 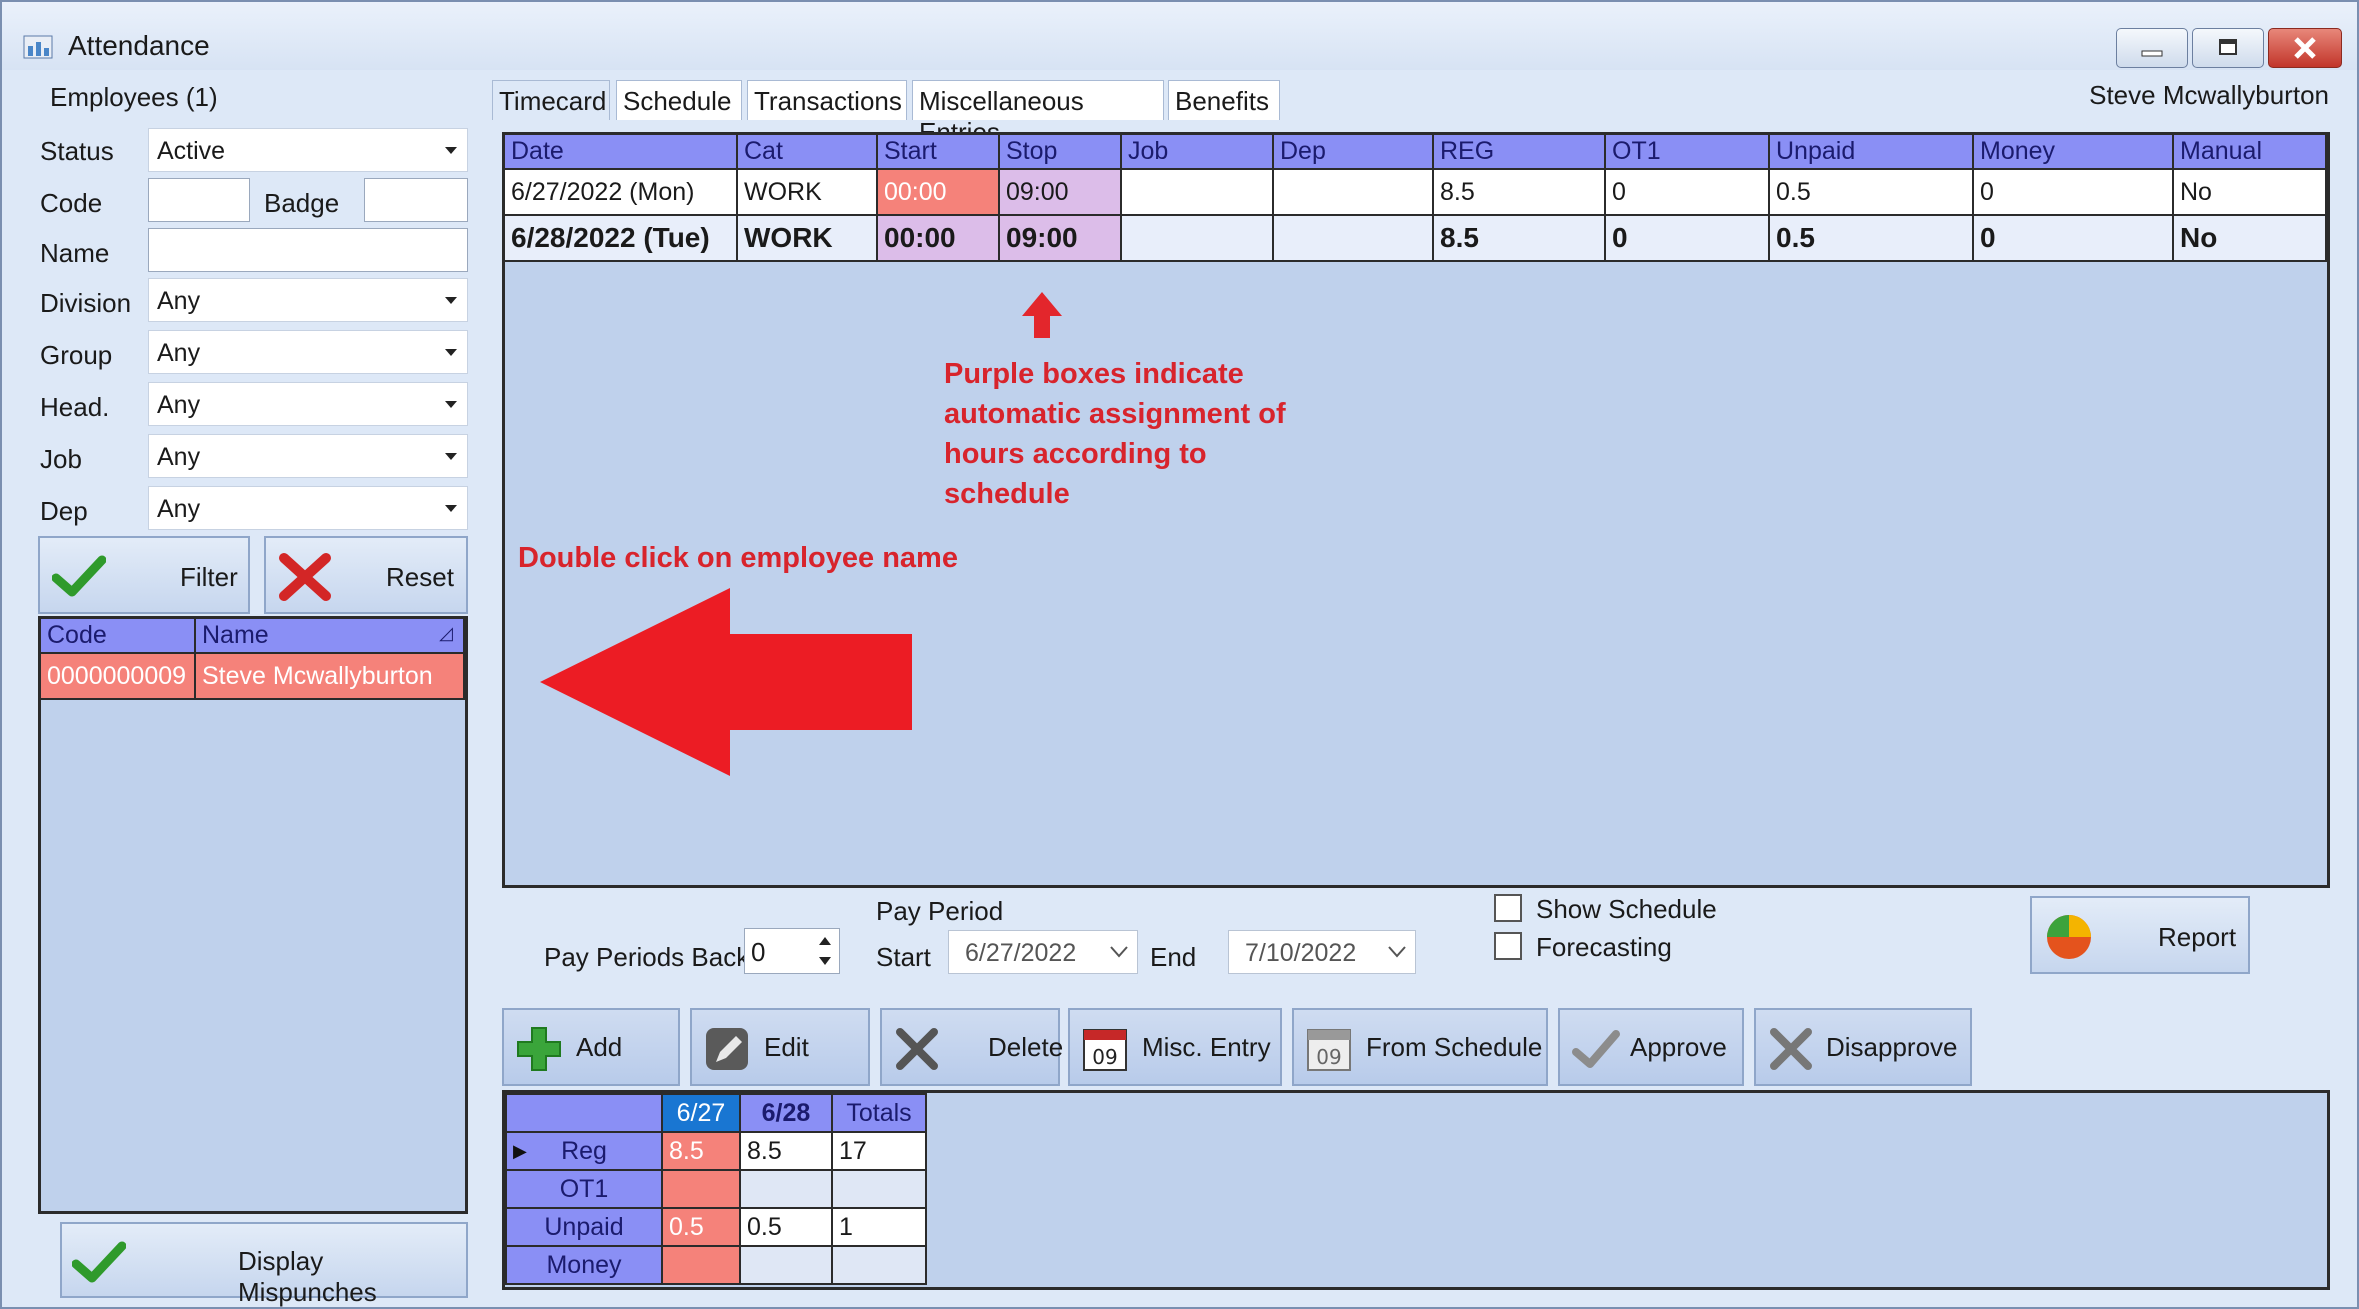 I want to click on dep-column-header: Dep, so click(x=1353, y=152).